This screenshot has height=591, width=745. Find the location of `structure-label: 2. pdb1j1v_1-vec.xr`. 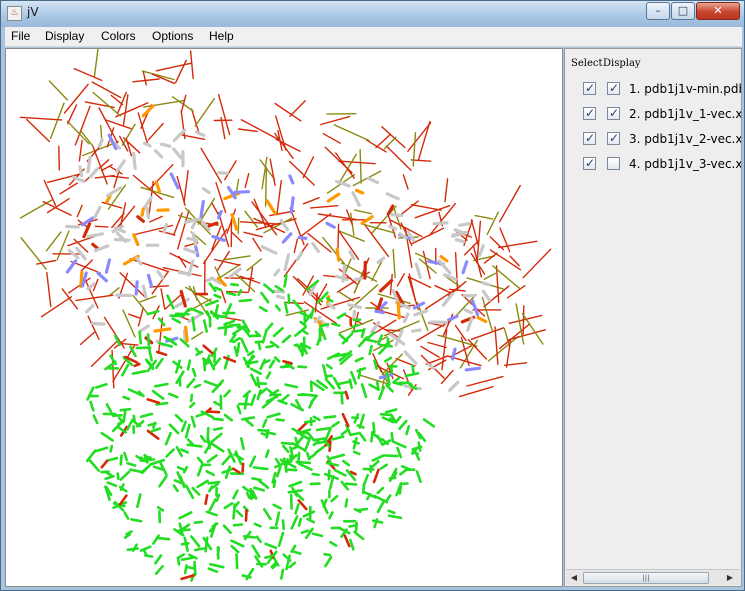

structure-label: 2. pdb1j1v_1-vec.xr is located at coordinates (685, 114).